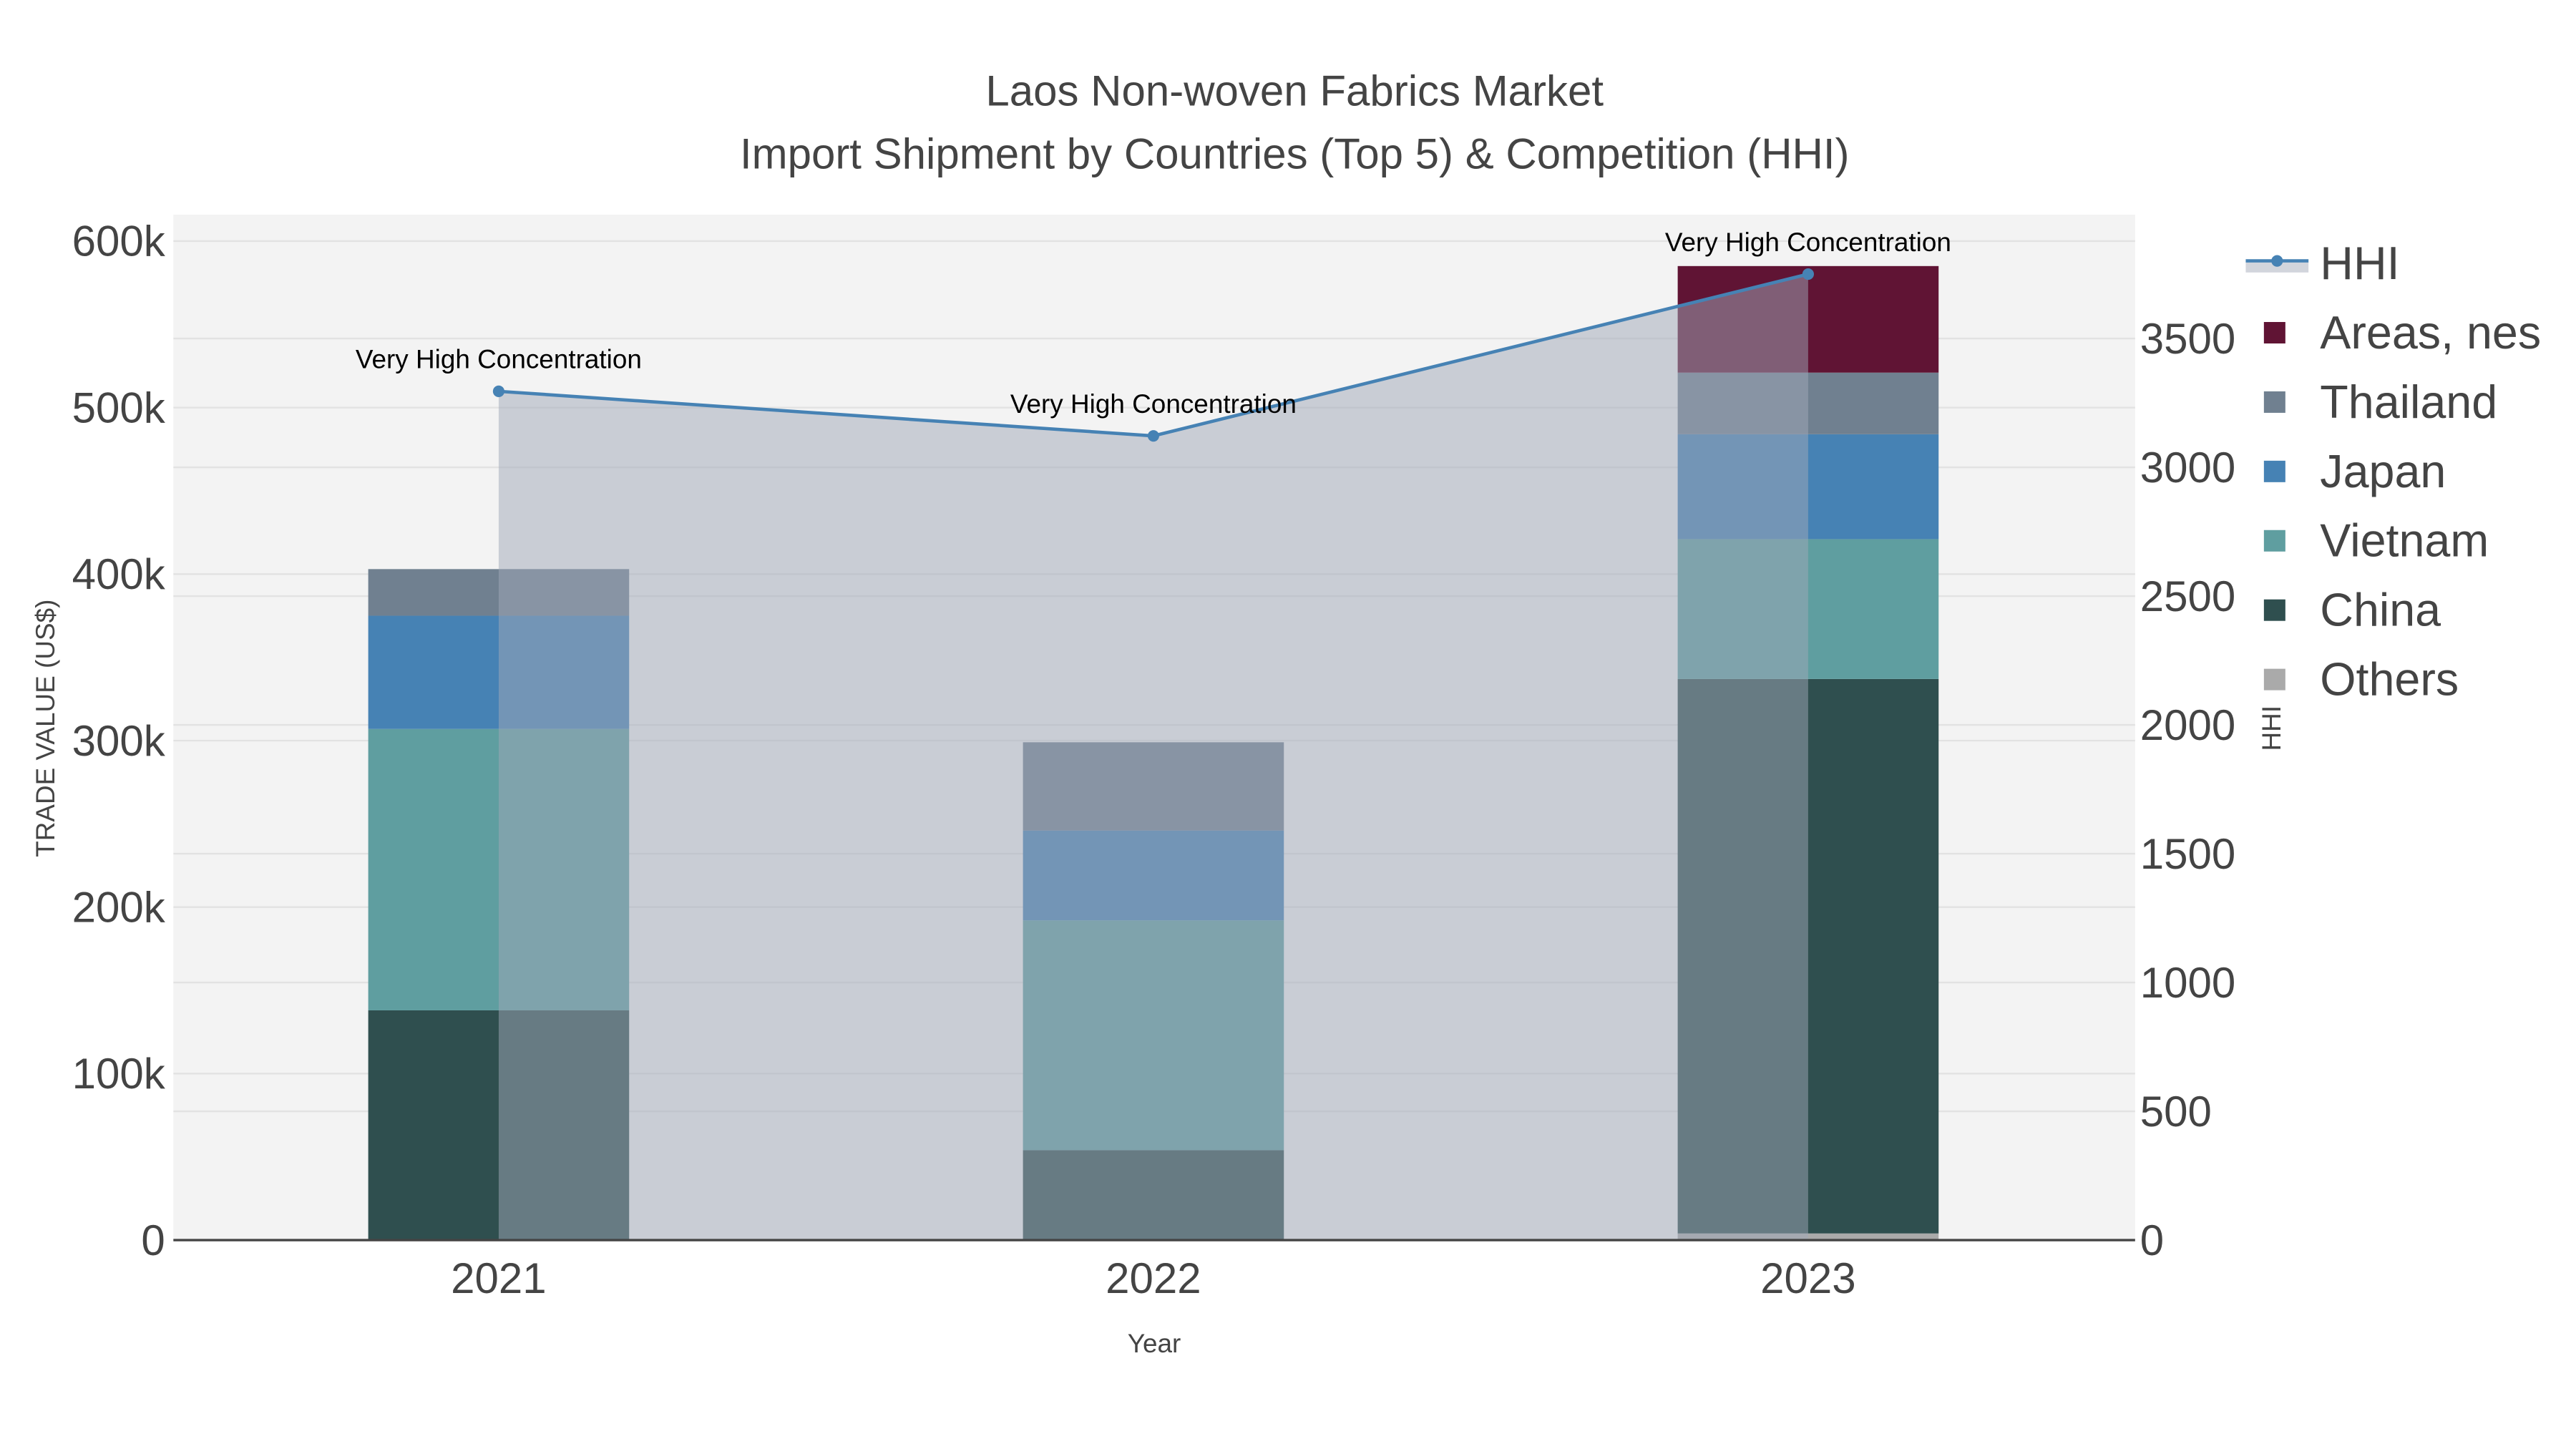 The image size is (2576, 1449). I want to click on x-tick-label: 2023, so click(1807, 1278).